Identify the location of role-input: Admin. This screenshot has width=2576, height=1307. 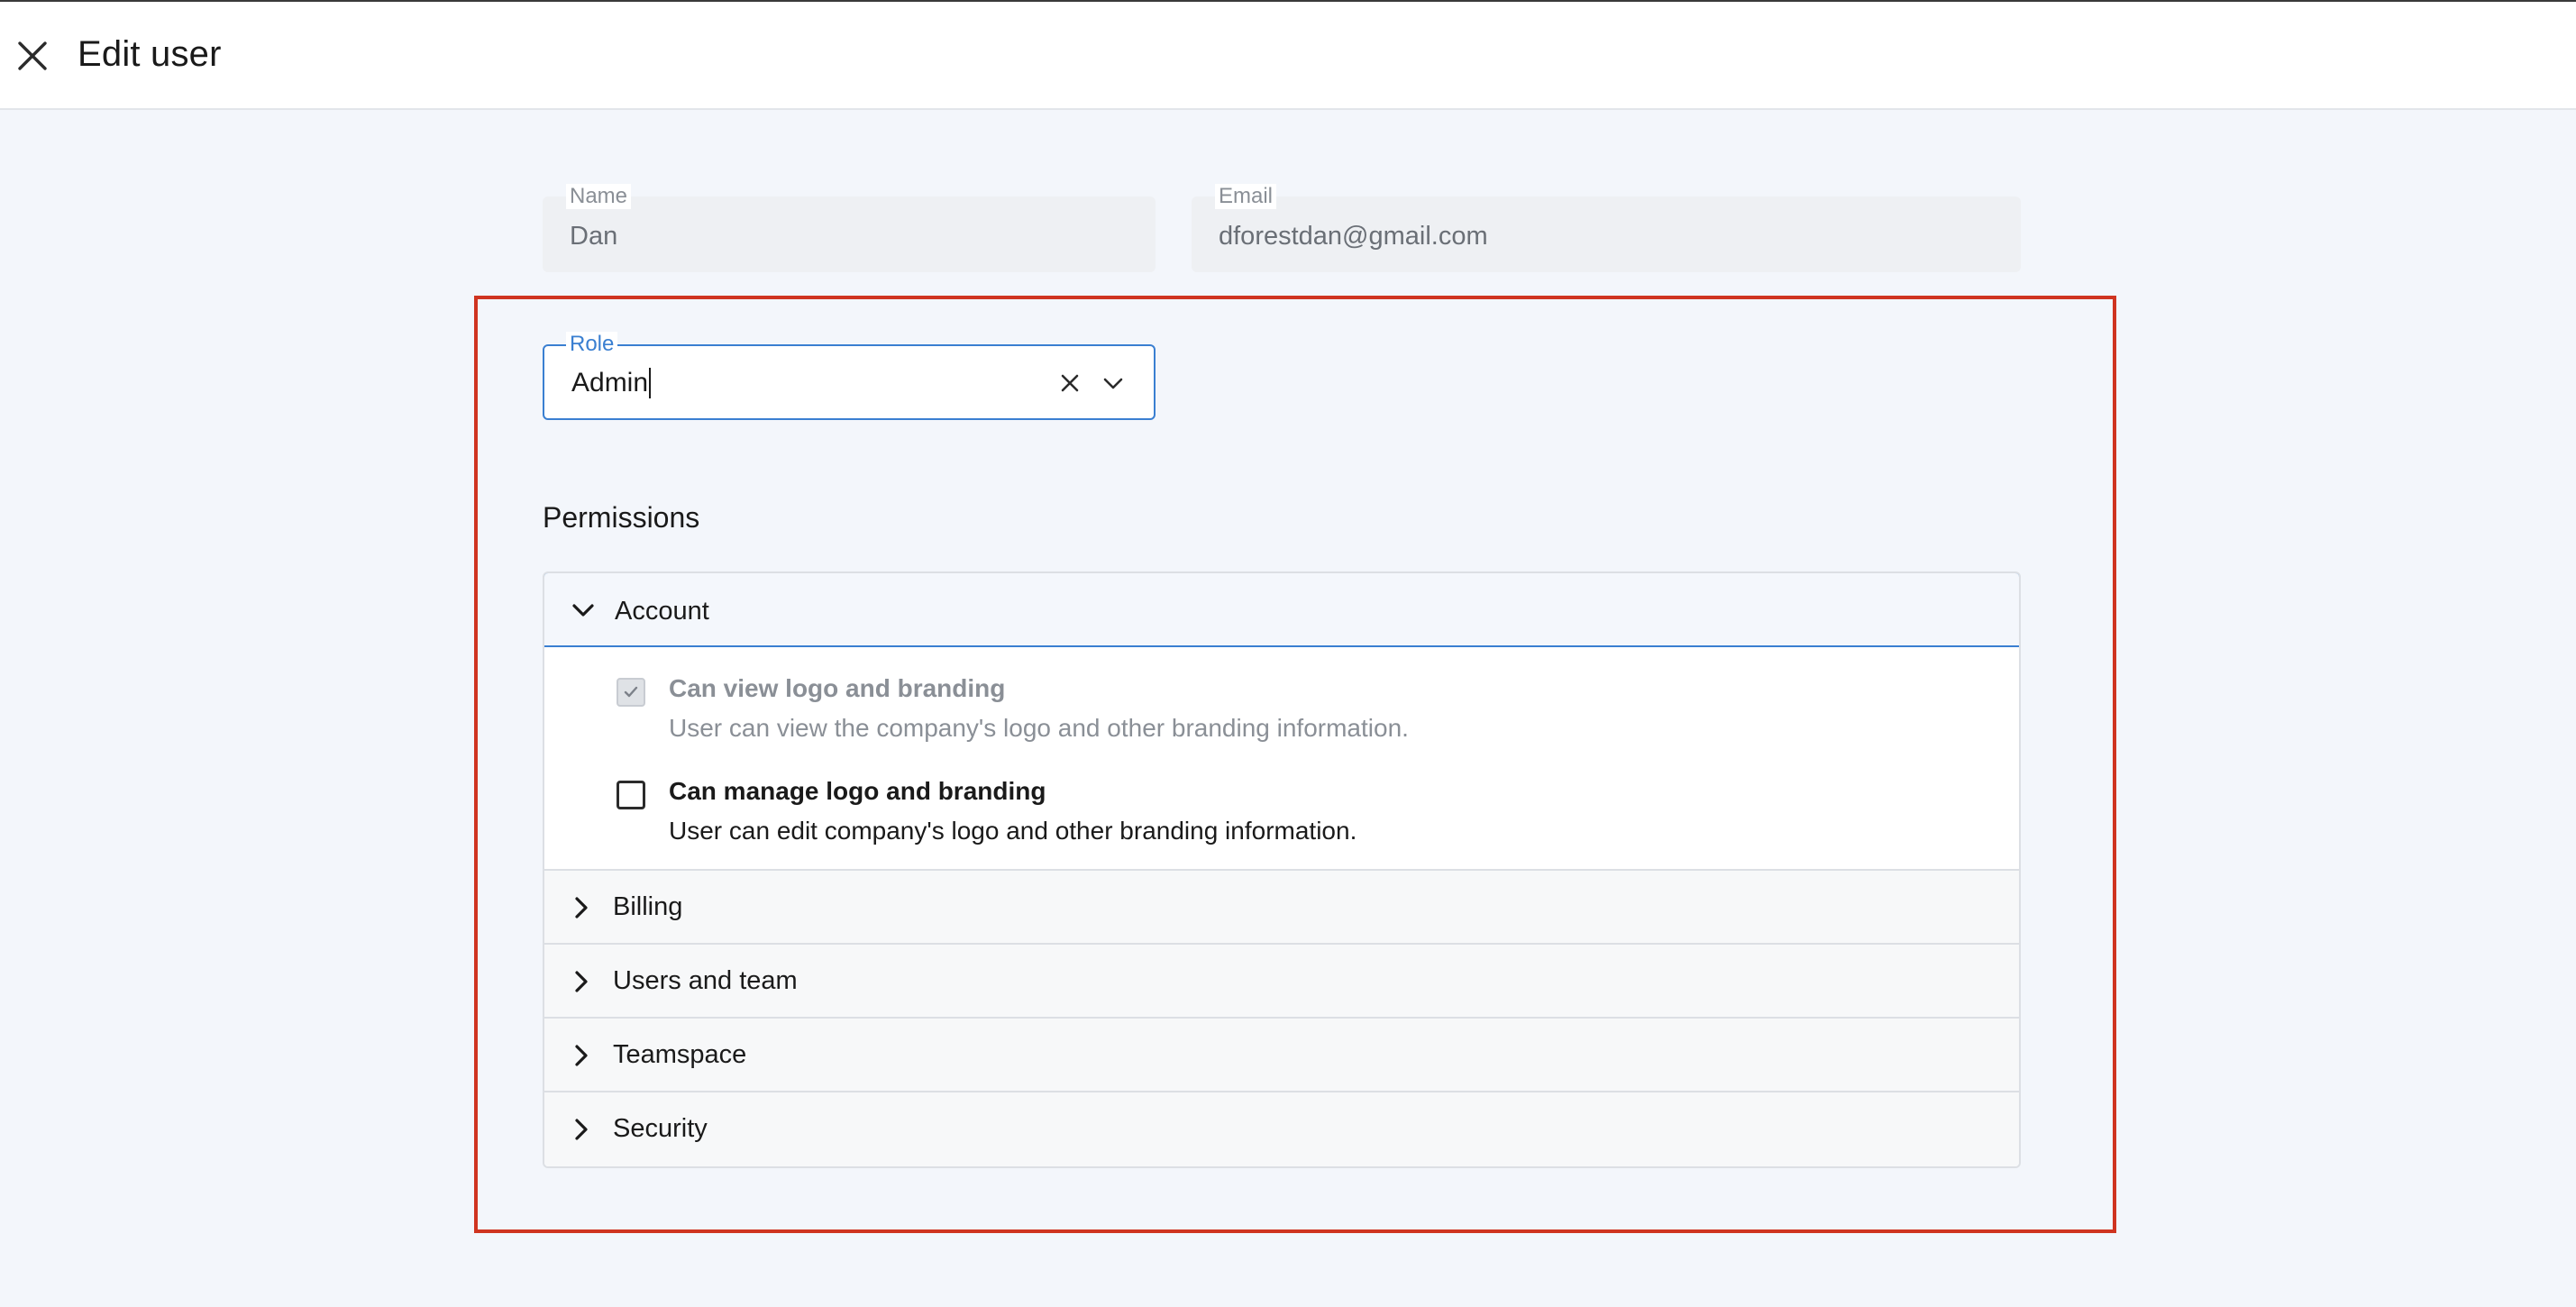
(611, 383).